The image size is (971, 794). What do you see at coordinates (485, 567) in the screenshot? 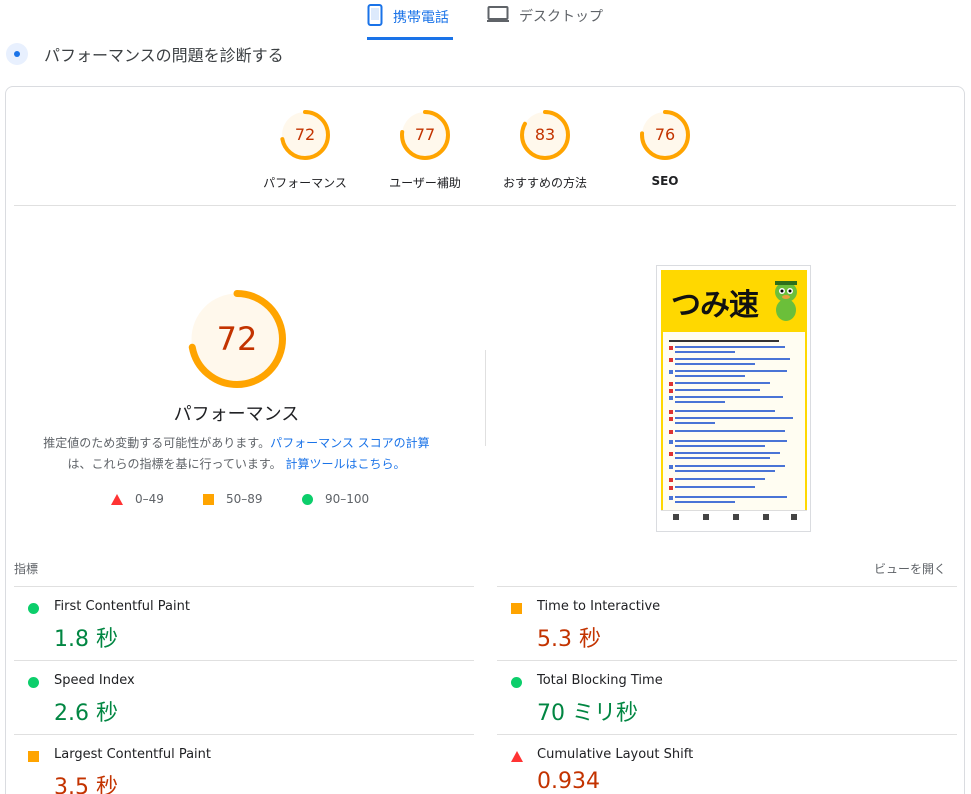
I see `metrics-header: 指標 ビューを開く` at bounding box center [485, 567].